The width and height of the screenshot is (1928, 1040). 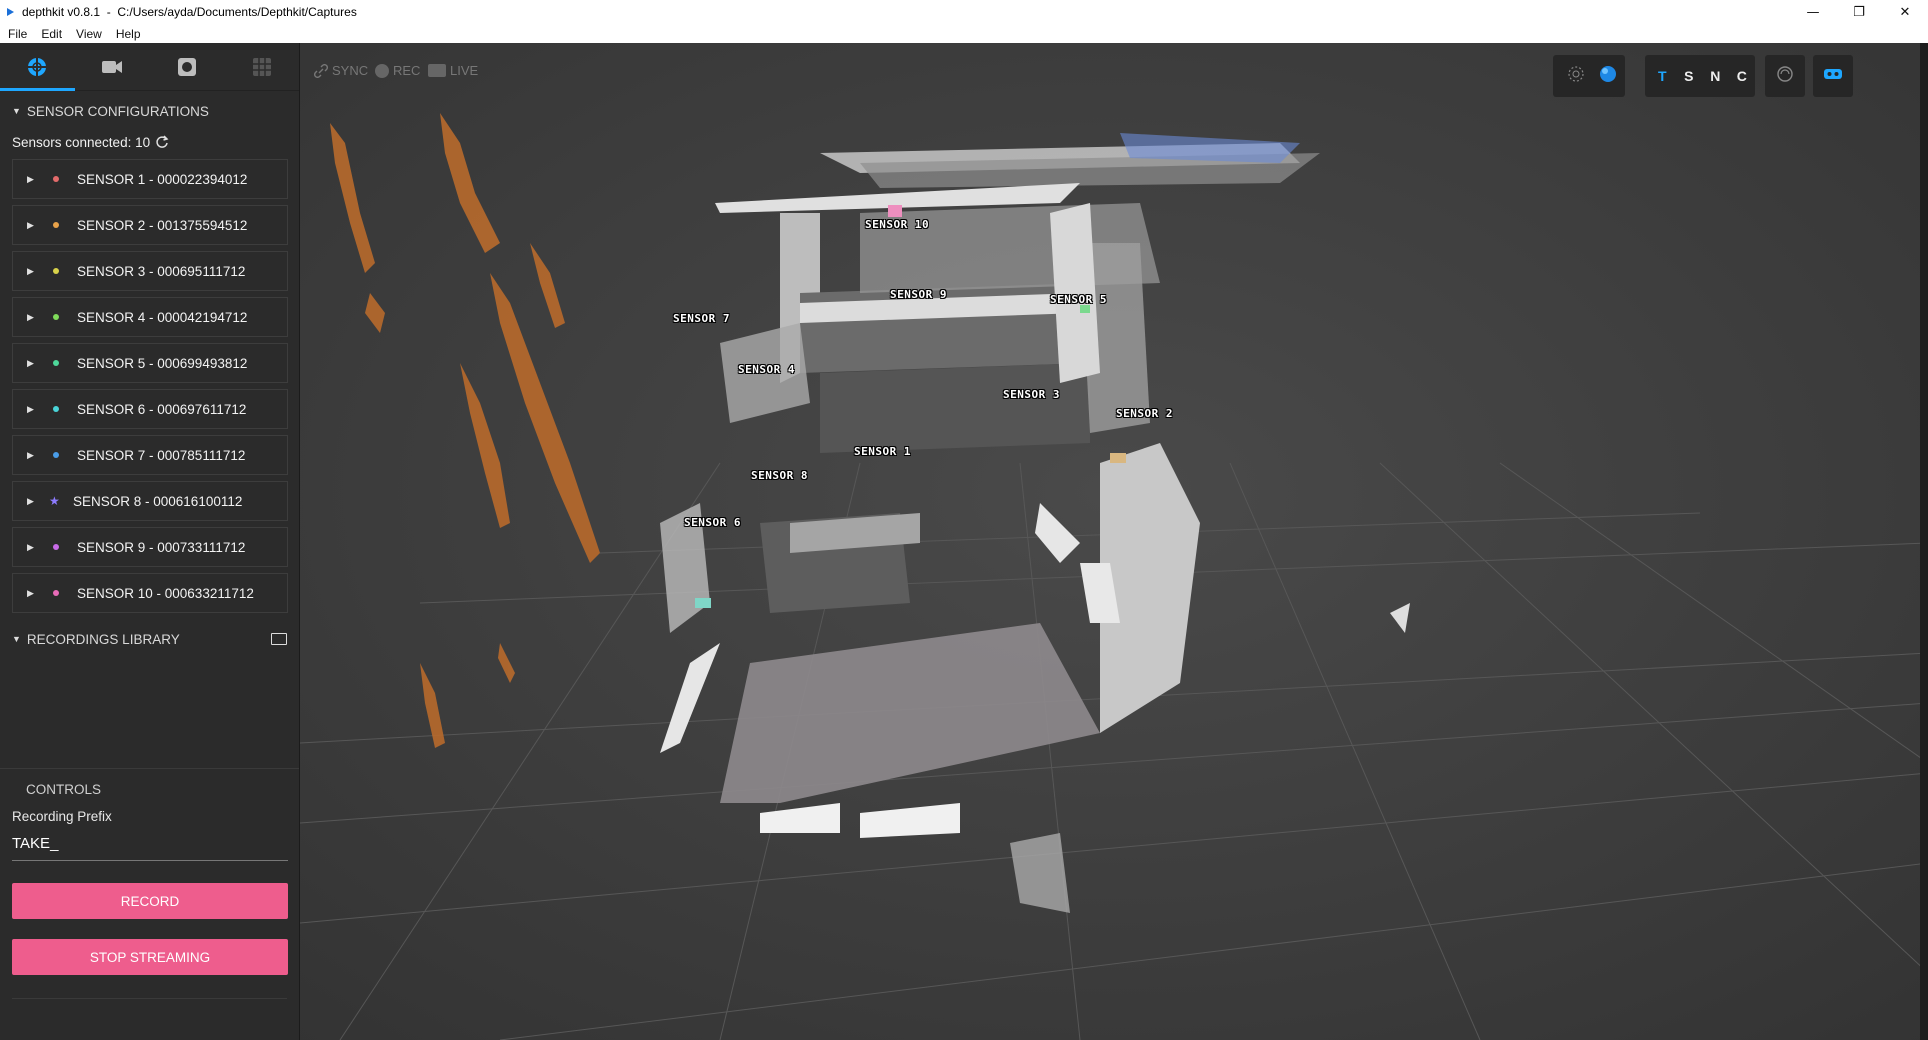 I want to click on sensor-row-10: ▶ SENSOR 10 - 000633211712, so click(x=150, y=593).